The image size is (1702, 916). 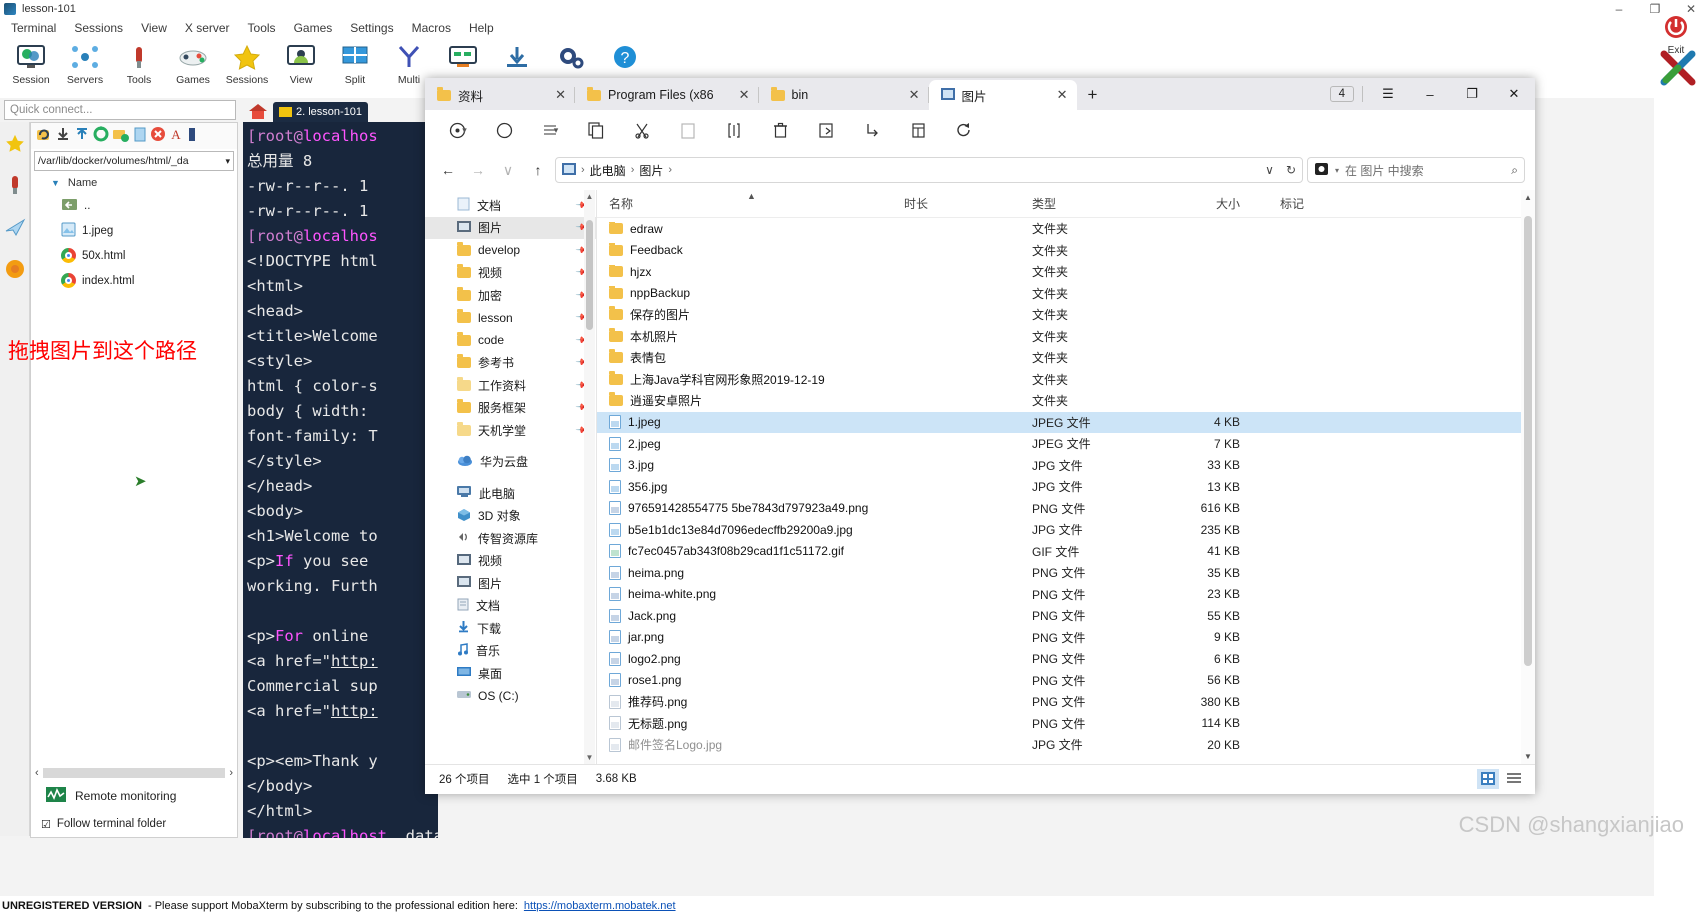 What do you see at coordinates (510, 385) in the screenshot?
I see `nav-item-work-materials: 工作资料 📌` at bounding box center [510, 385].